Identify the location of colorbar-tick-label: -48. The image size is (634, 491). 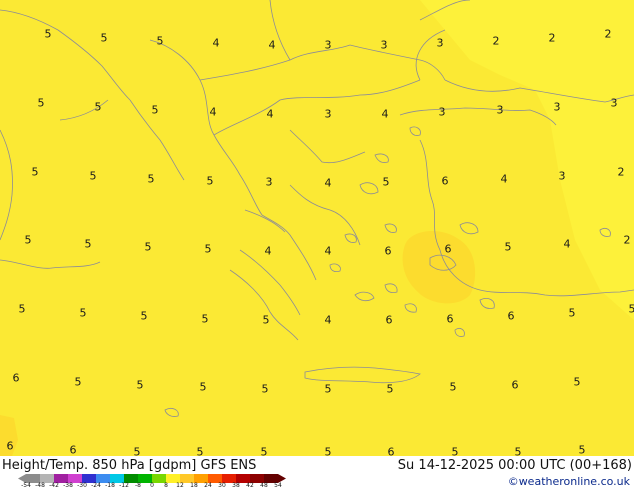
(40, 486).